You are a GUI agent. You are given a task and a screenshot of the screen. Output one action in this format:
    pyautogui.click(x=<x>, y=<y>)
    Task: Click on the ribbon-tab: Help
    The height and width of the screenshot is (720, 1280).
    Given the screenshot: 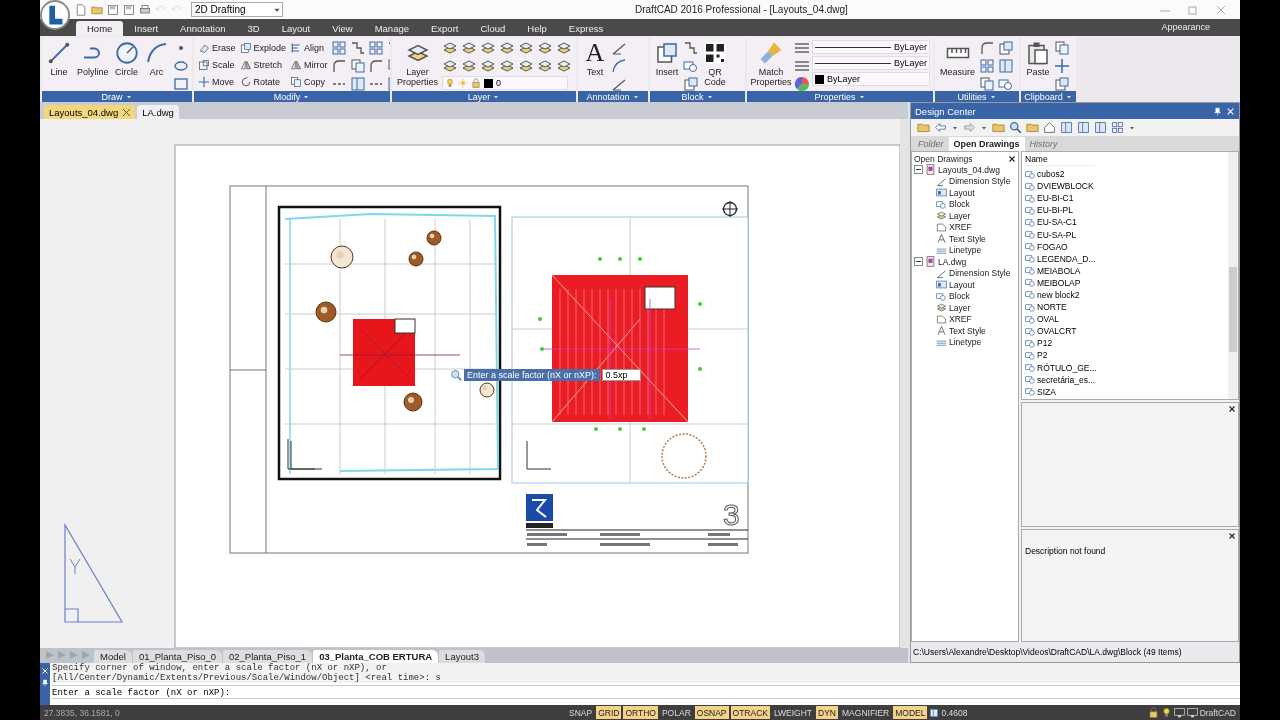 What is the action you would take?
    pyautogui.click(x=537, y=28)
    